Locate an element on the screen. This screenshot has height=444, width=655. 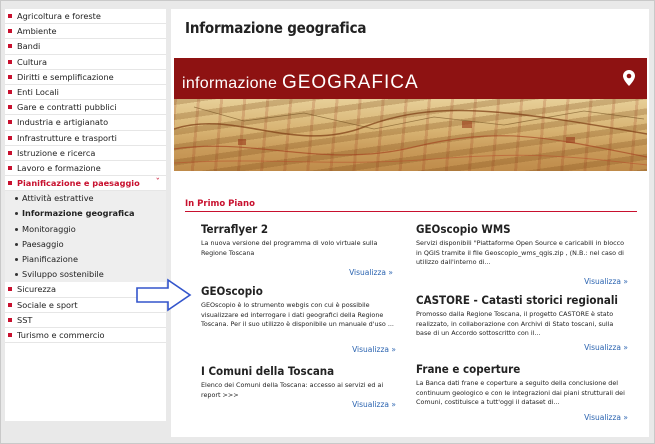
sidebar-item-label: Lavoro e formazione is located at coordinates (59, 167).